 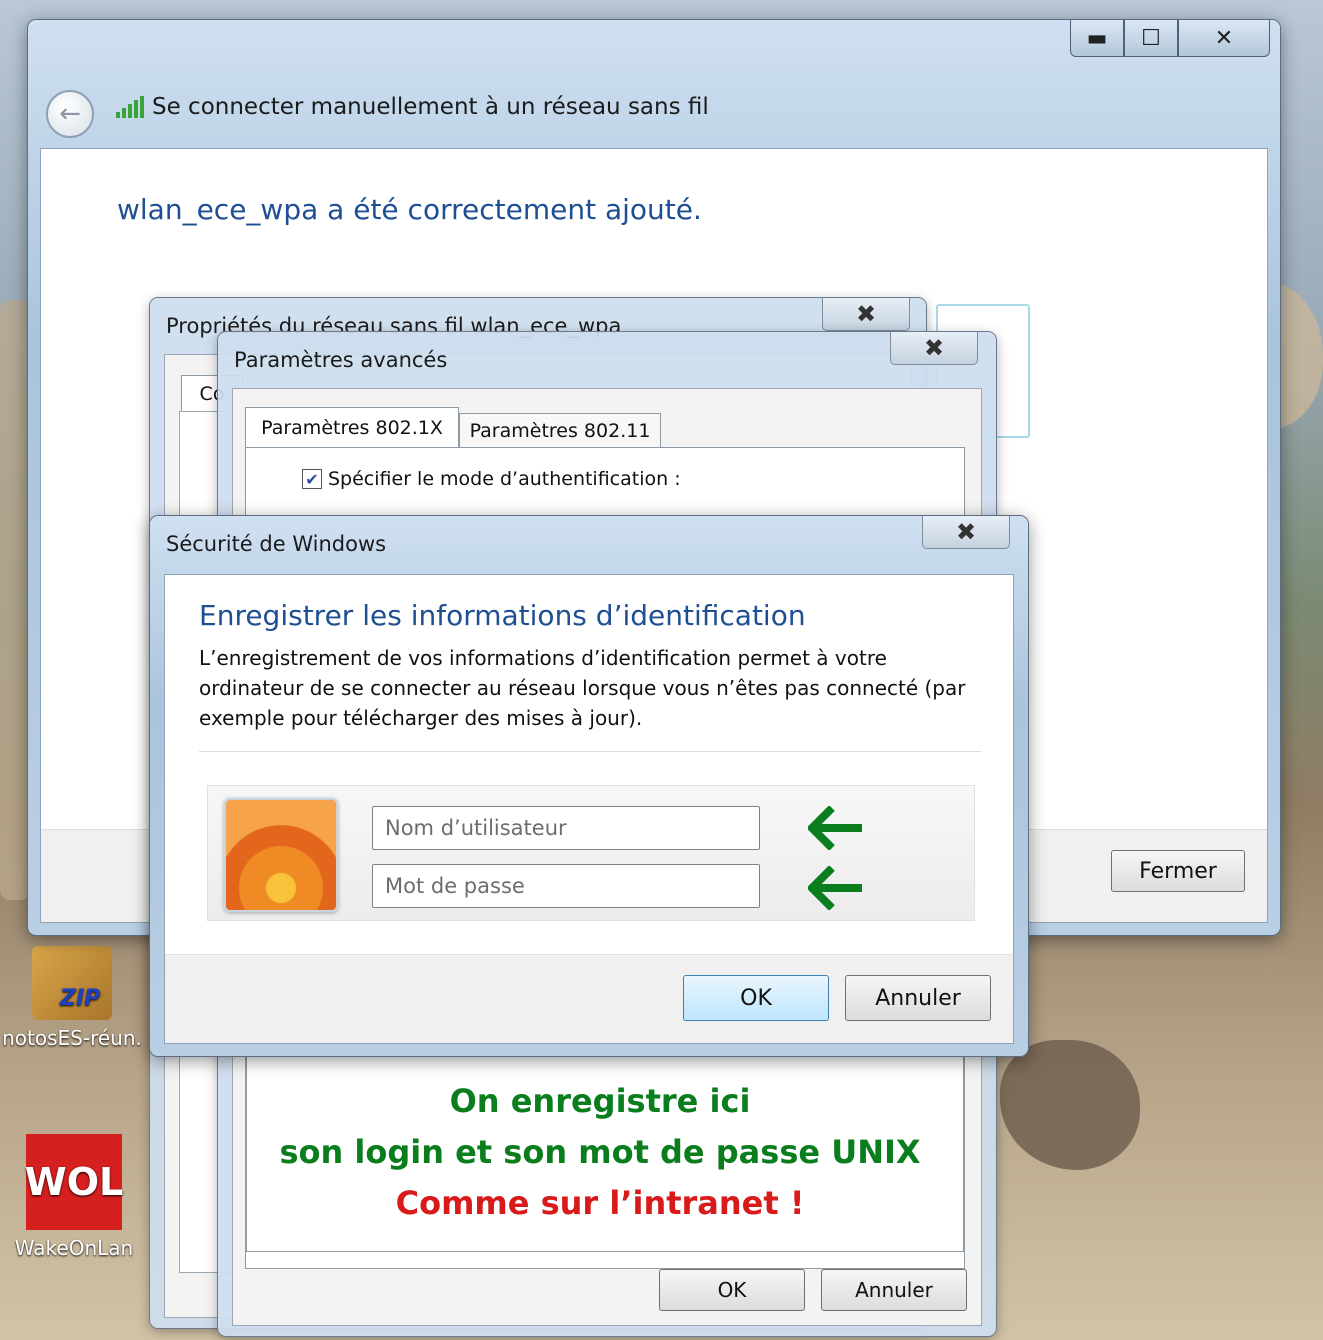 I want to click on security-title: Sécurité de Windows, so click(x=276, y=544).